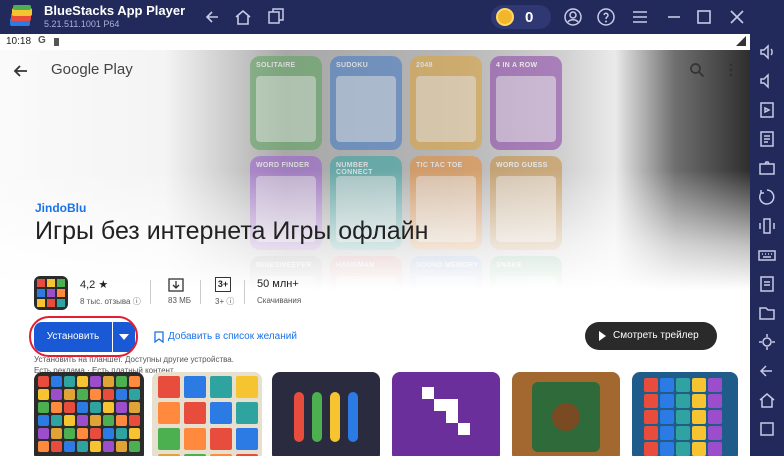 Image resolution: width=784 pixels, height=456 pixels. I want to click on highlight-circle, so click(83, 336).